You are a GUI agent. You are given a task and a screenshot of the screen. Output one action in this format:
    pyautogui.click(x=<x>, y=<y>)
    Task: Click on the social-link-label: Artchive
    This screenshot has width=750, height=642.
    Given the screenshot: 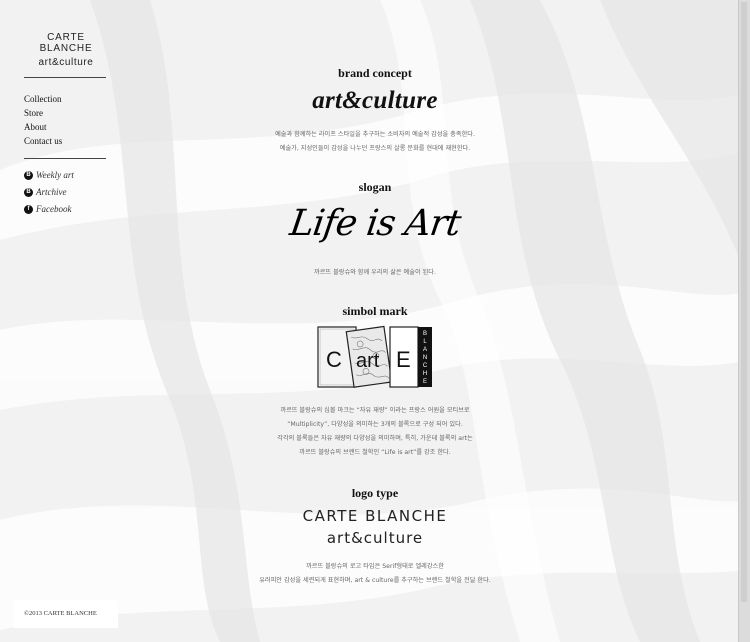 What is the action you would take?
    pyautogui.click(x=51, y=192)
    